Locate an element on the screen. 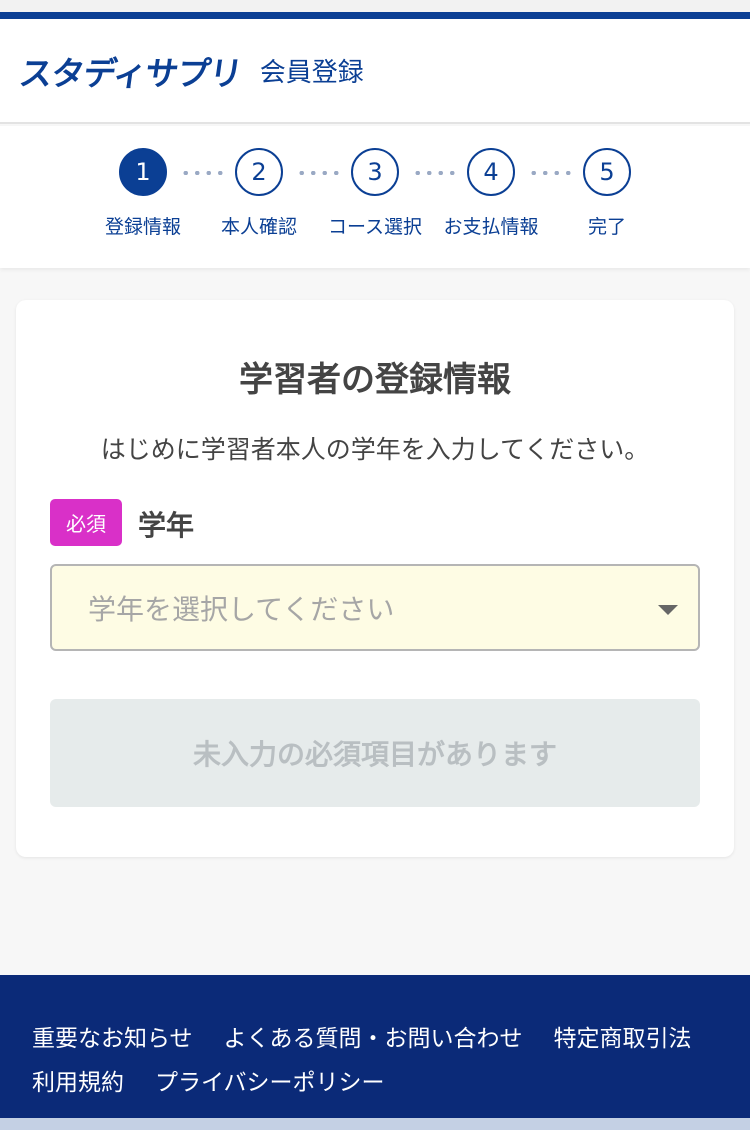 This screenshot has width=750, height=1130. site-header: スタディサプリ 会員登録 is located at coordinates (375, 71).